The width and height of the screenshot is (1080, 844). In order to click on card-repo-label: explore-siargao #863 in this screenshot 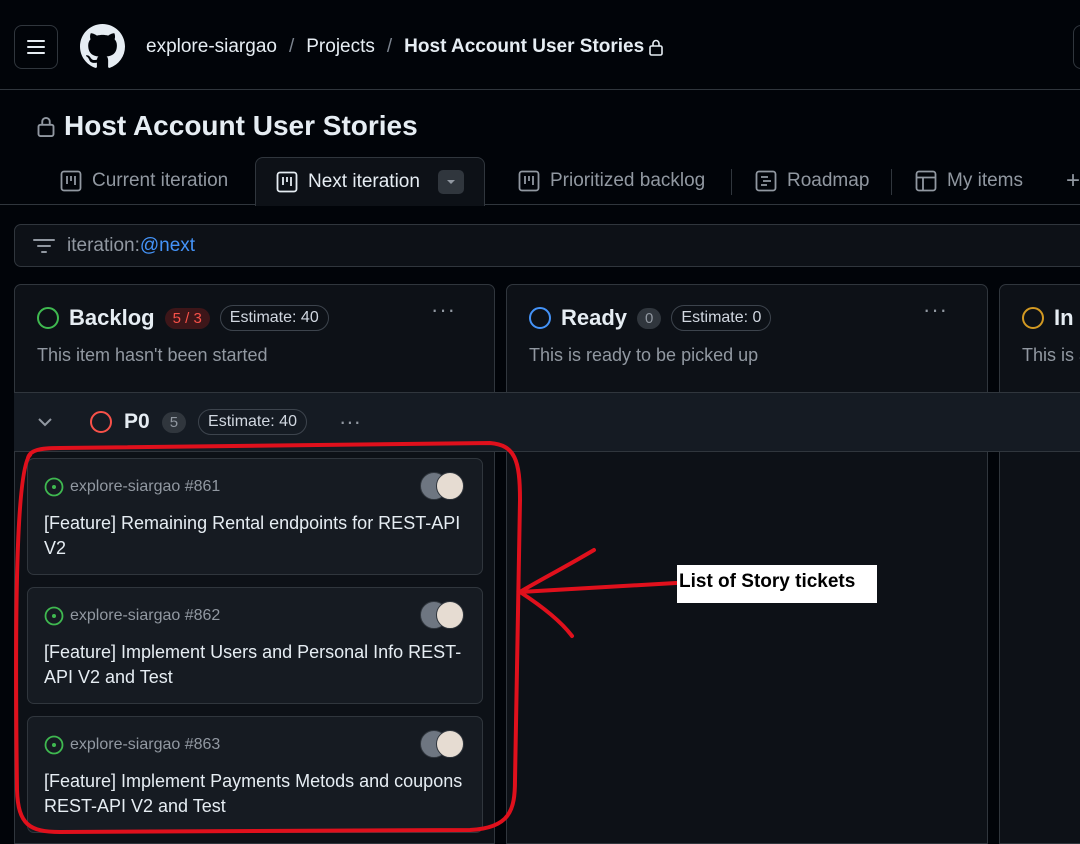, I will do `click(145, 745)`.